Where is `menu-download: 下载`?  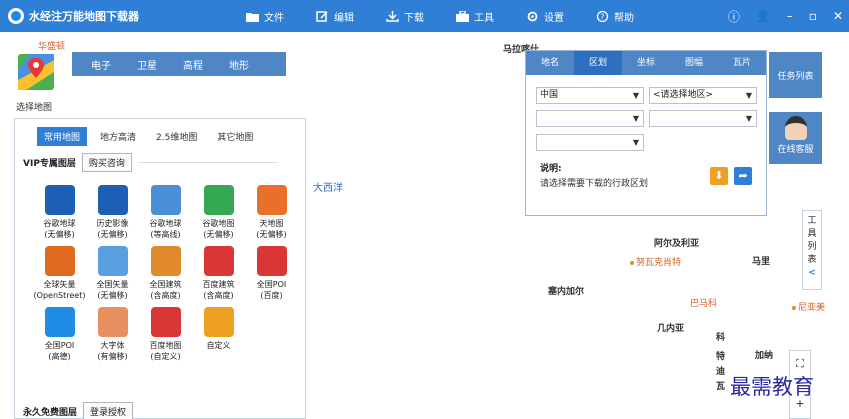
menu-download: 下载 is located at coordinates (405, 16).